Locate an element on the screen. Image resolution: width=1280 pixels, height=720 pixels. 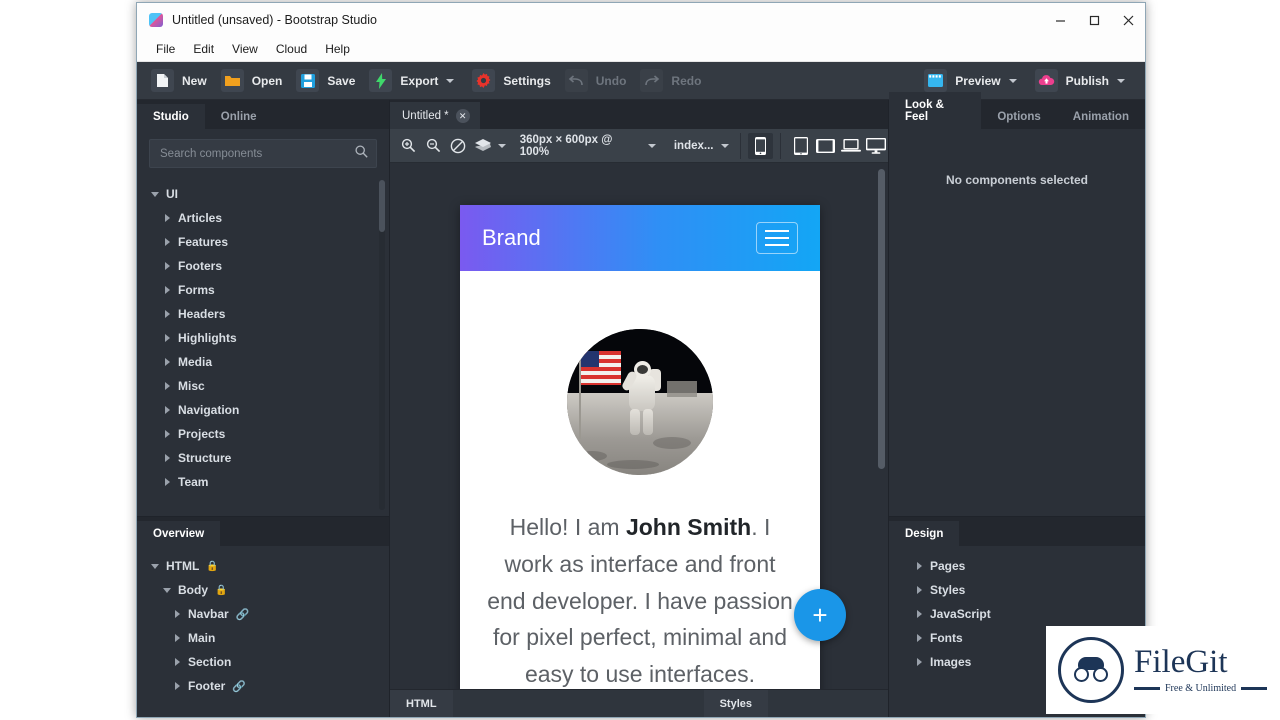
tree-item-misc: Misc is located at coordinates (263, 386).